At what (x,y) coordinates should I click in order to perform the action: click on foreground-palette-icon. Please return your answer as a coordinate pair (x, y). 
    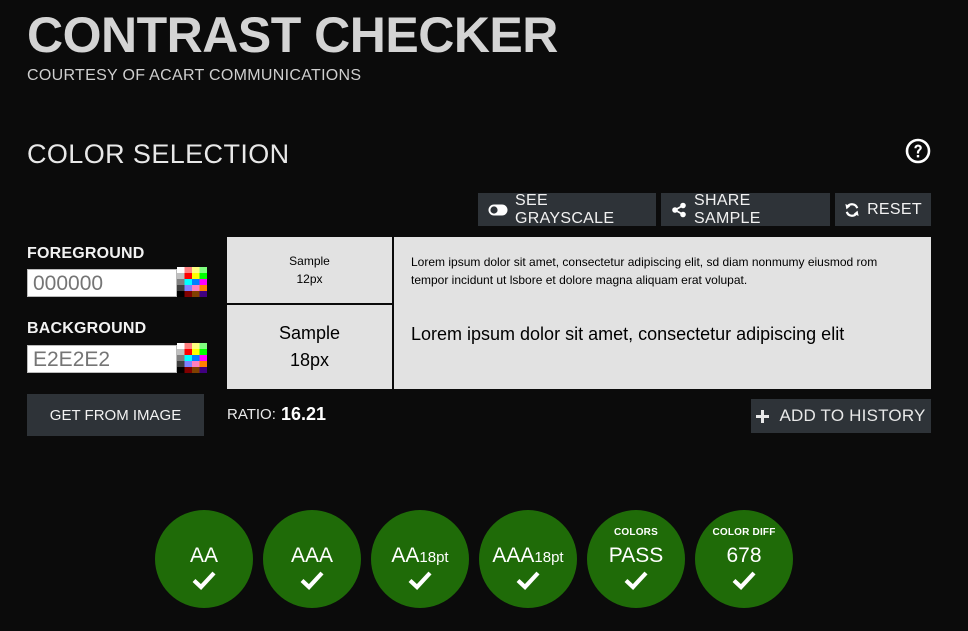
    Looking at the image, I should click on (192, 282).